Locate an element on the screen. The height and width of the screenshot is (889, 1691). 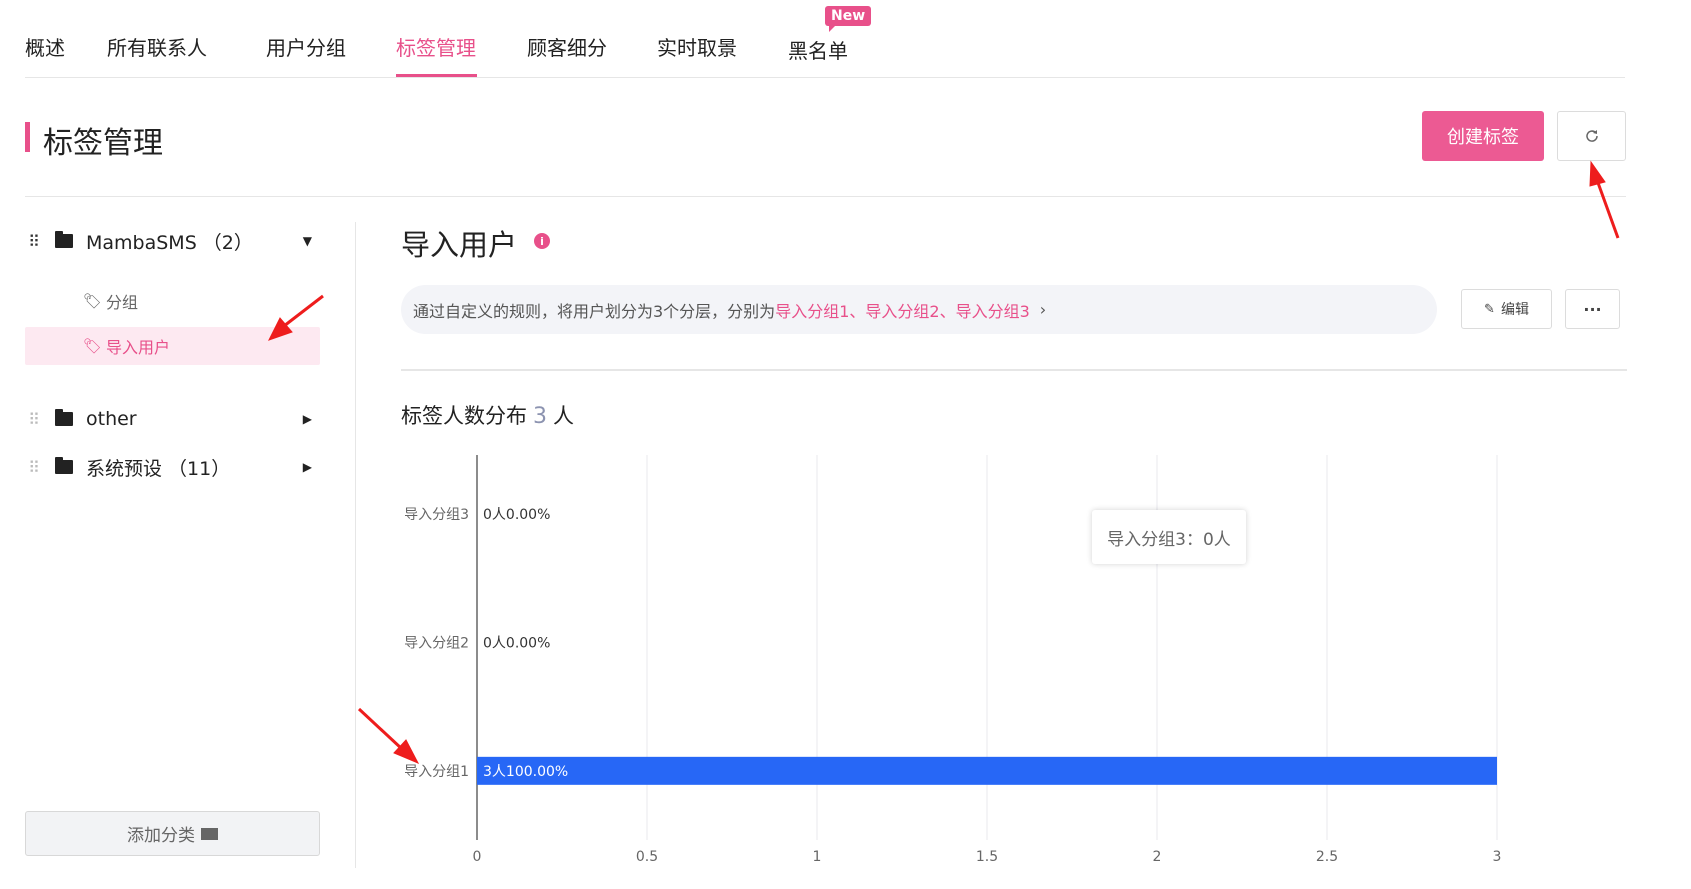
annotation-arrow-group1 is located at coordinates (388, 735).